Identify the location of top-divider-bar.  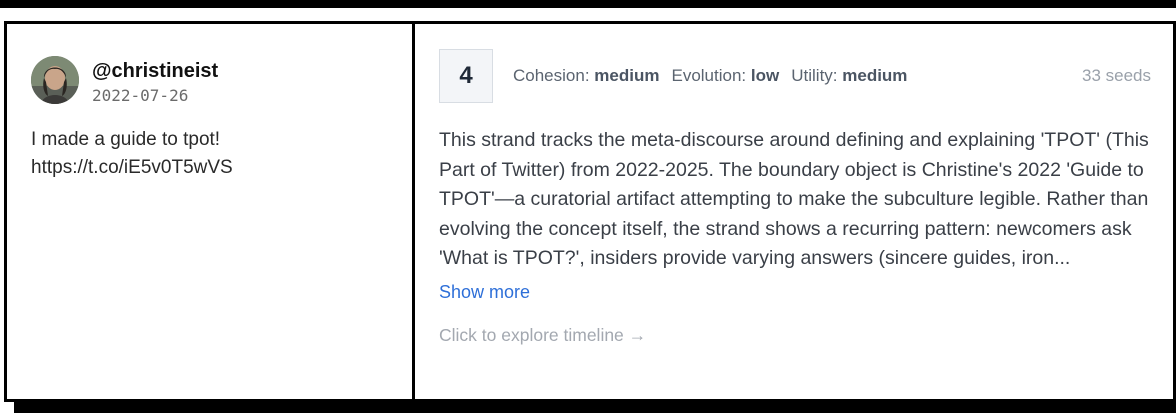
(588, 4).